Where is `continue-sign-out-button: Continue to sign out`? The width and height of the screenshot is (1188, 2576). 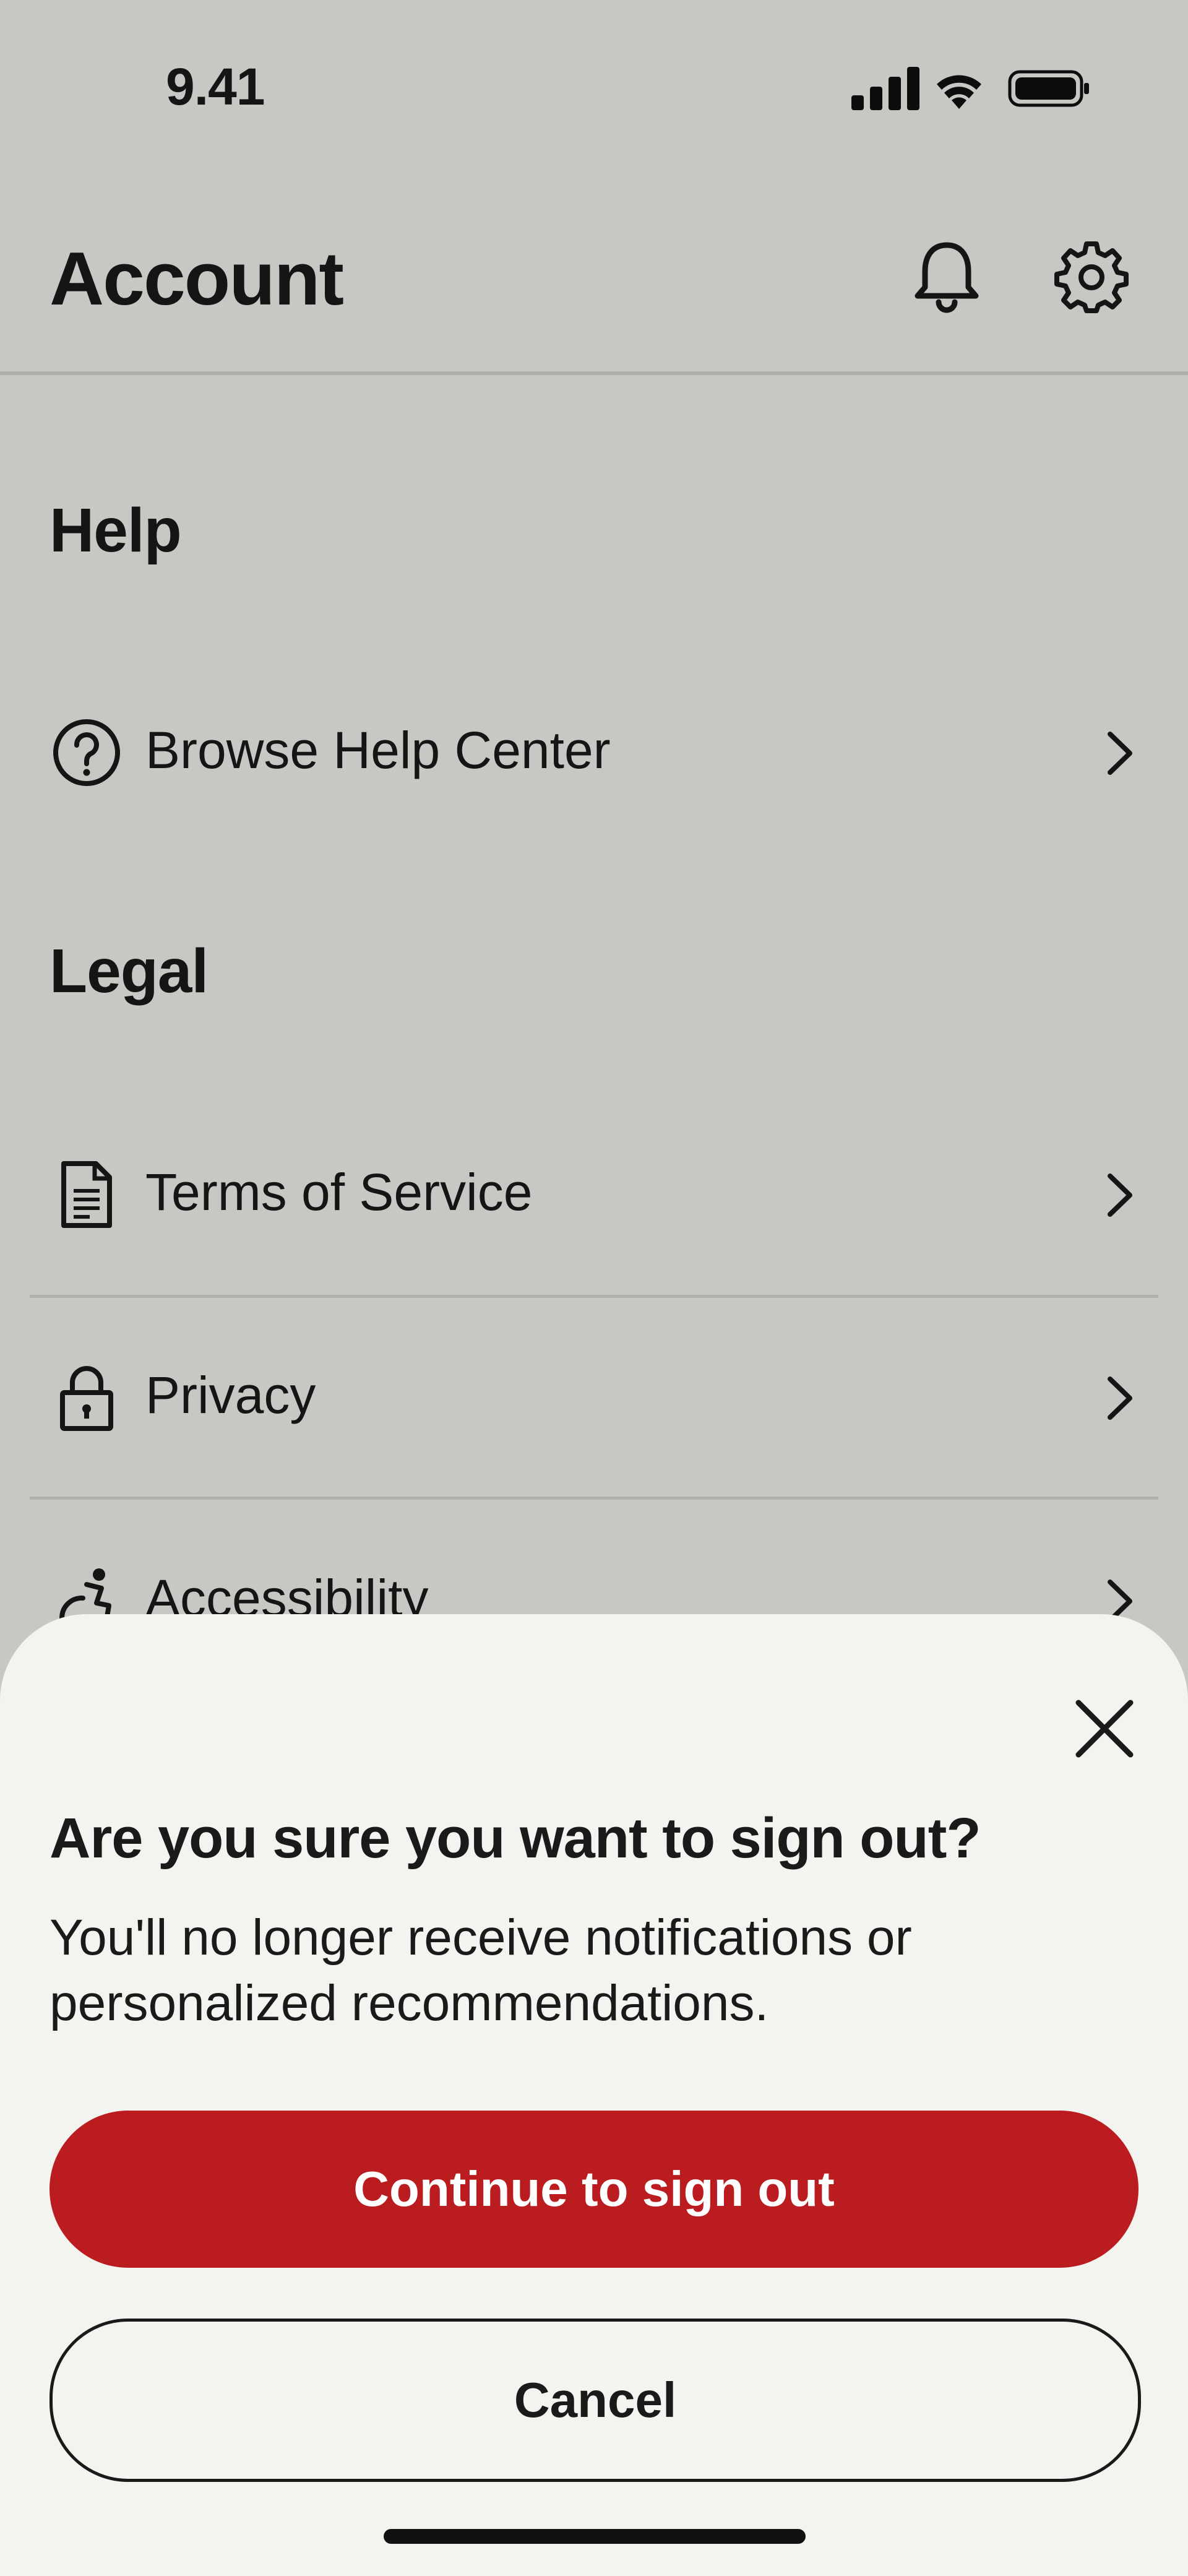
continue-sign-out-button: Continue to sign out is located at coordinates (594, 2189).